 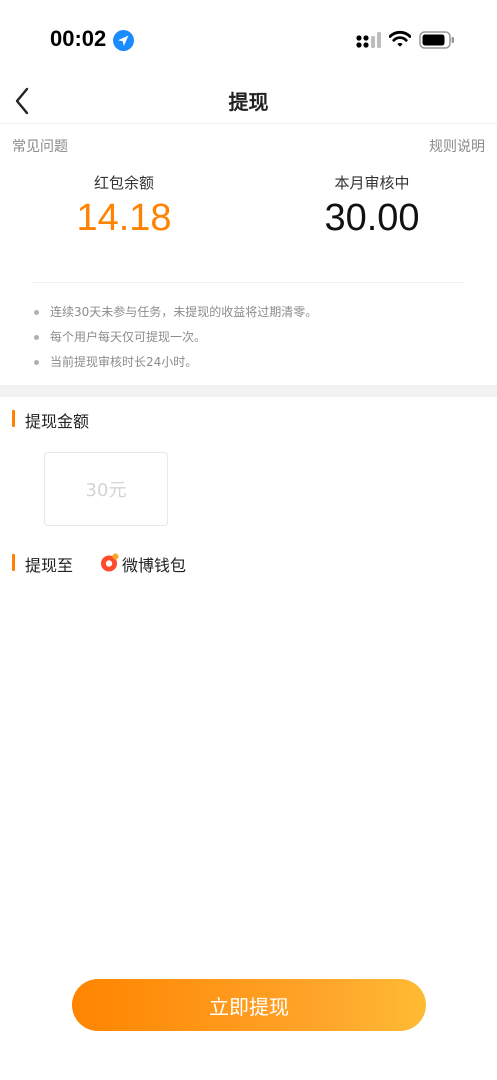 What do you see at coordinates (124, 218) in the screenshot?
I see `red-packet-balance-value: 14.18` at bounding box center [124, 218].